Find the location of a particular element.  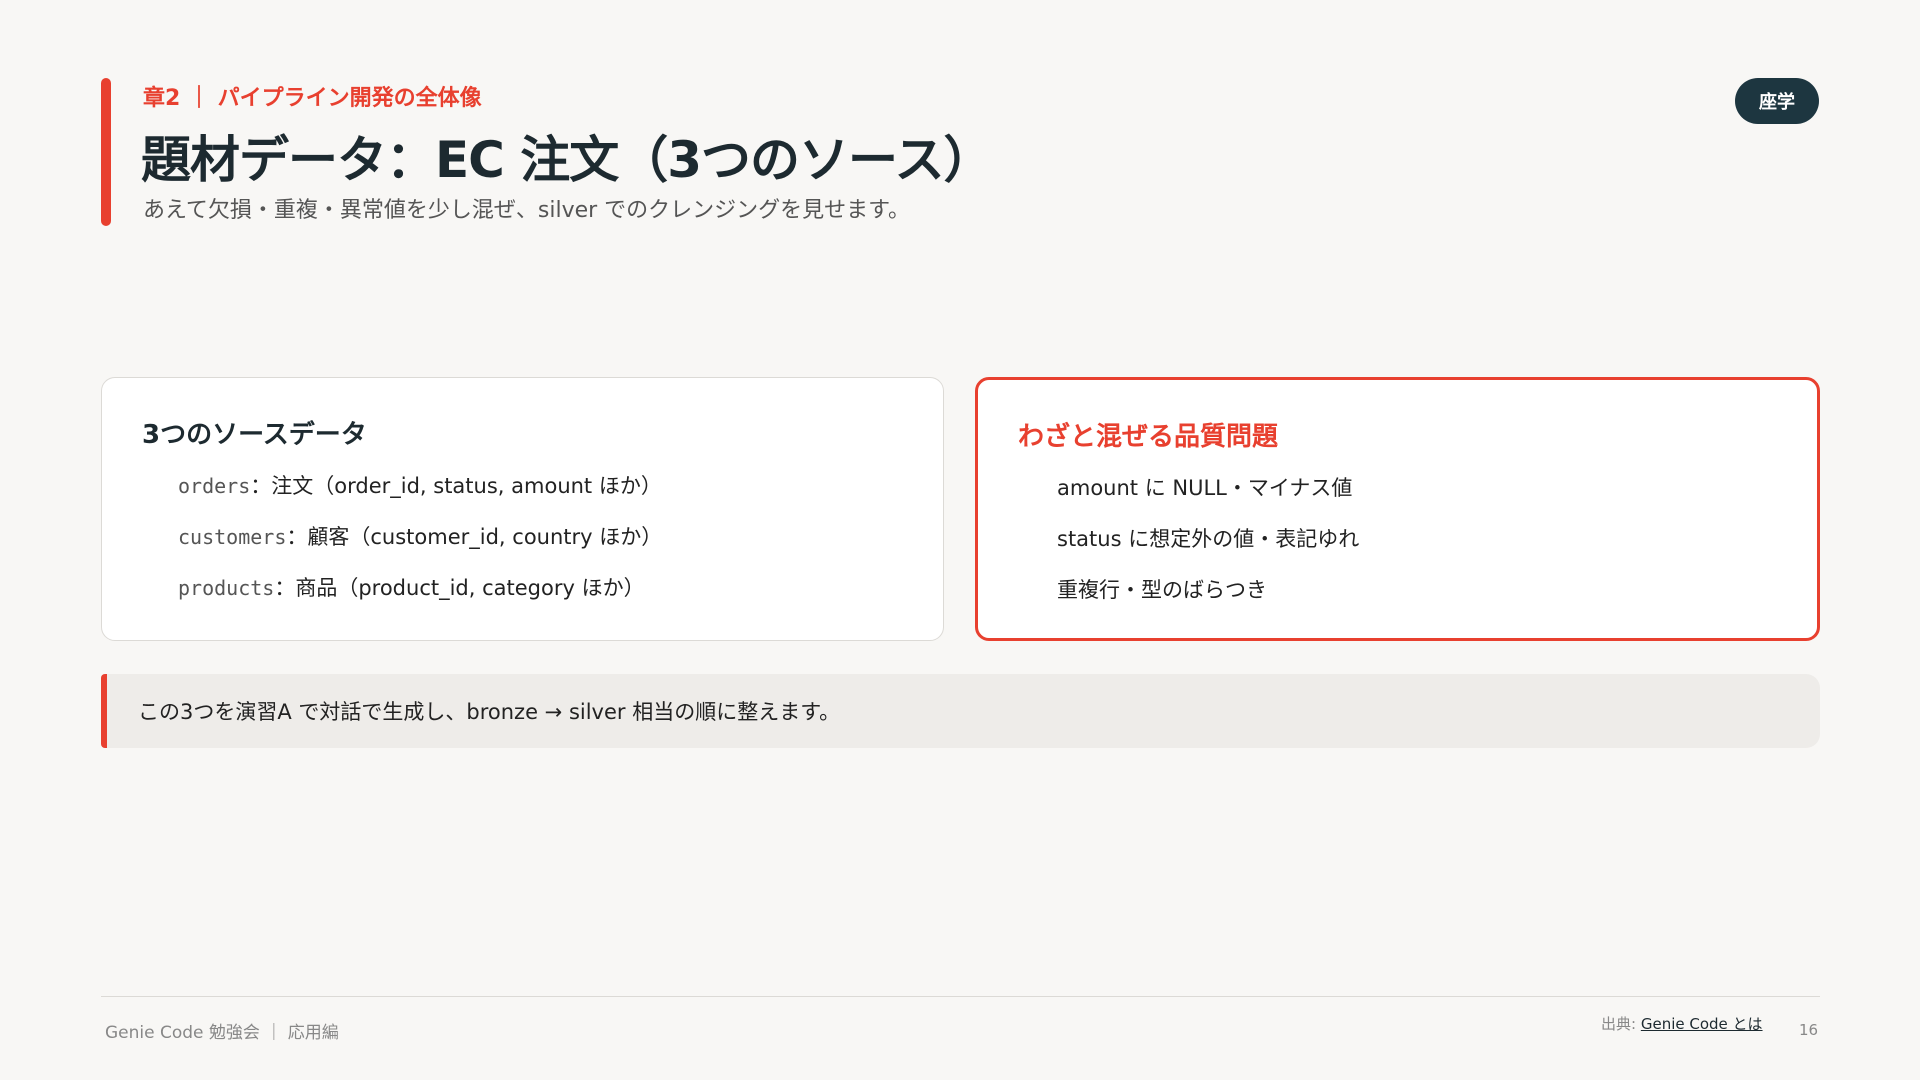

source-desc: ：注文（order_id, status, amount ほか） is located at coordinates (456, 486).